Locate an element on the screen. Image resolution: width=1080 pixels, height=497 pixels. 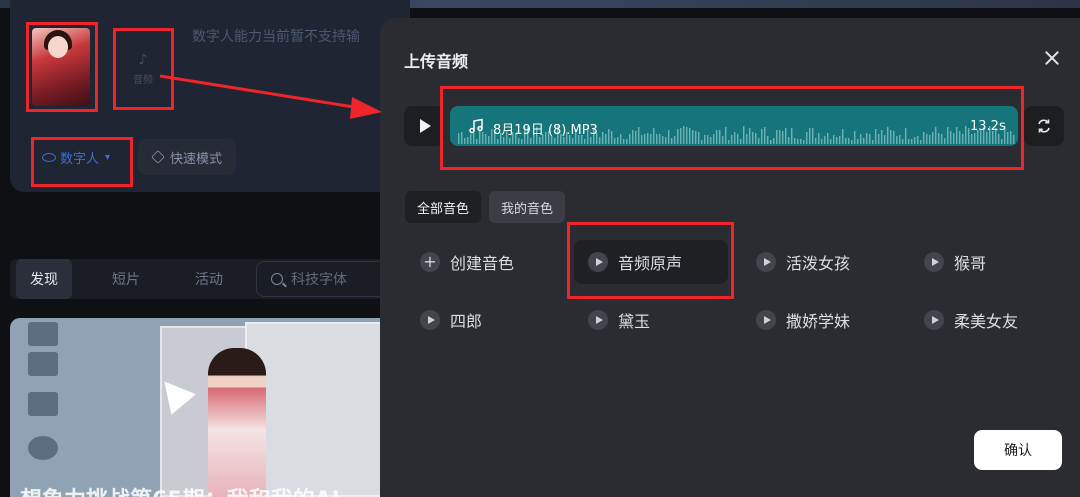
play-audio-button is located at coordinates (424, 126).